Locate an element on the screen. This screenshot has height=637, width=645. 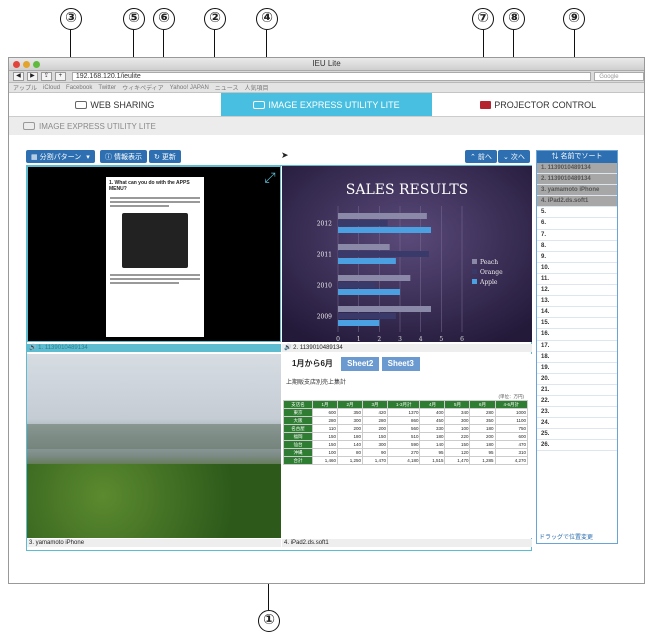
sheet-tab: Sheet3 is located at coordinates (400, 364).